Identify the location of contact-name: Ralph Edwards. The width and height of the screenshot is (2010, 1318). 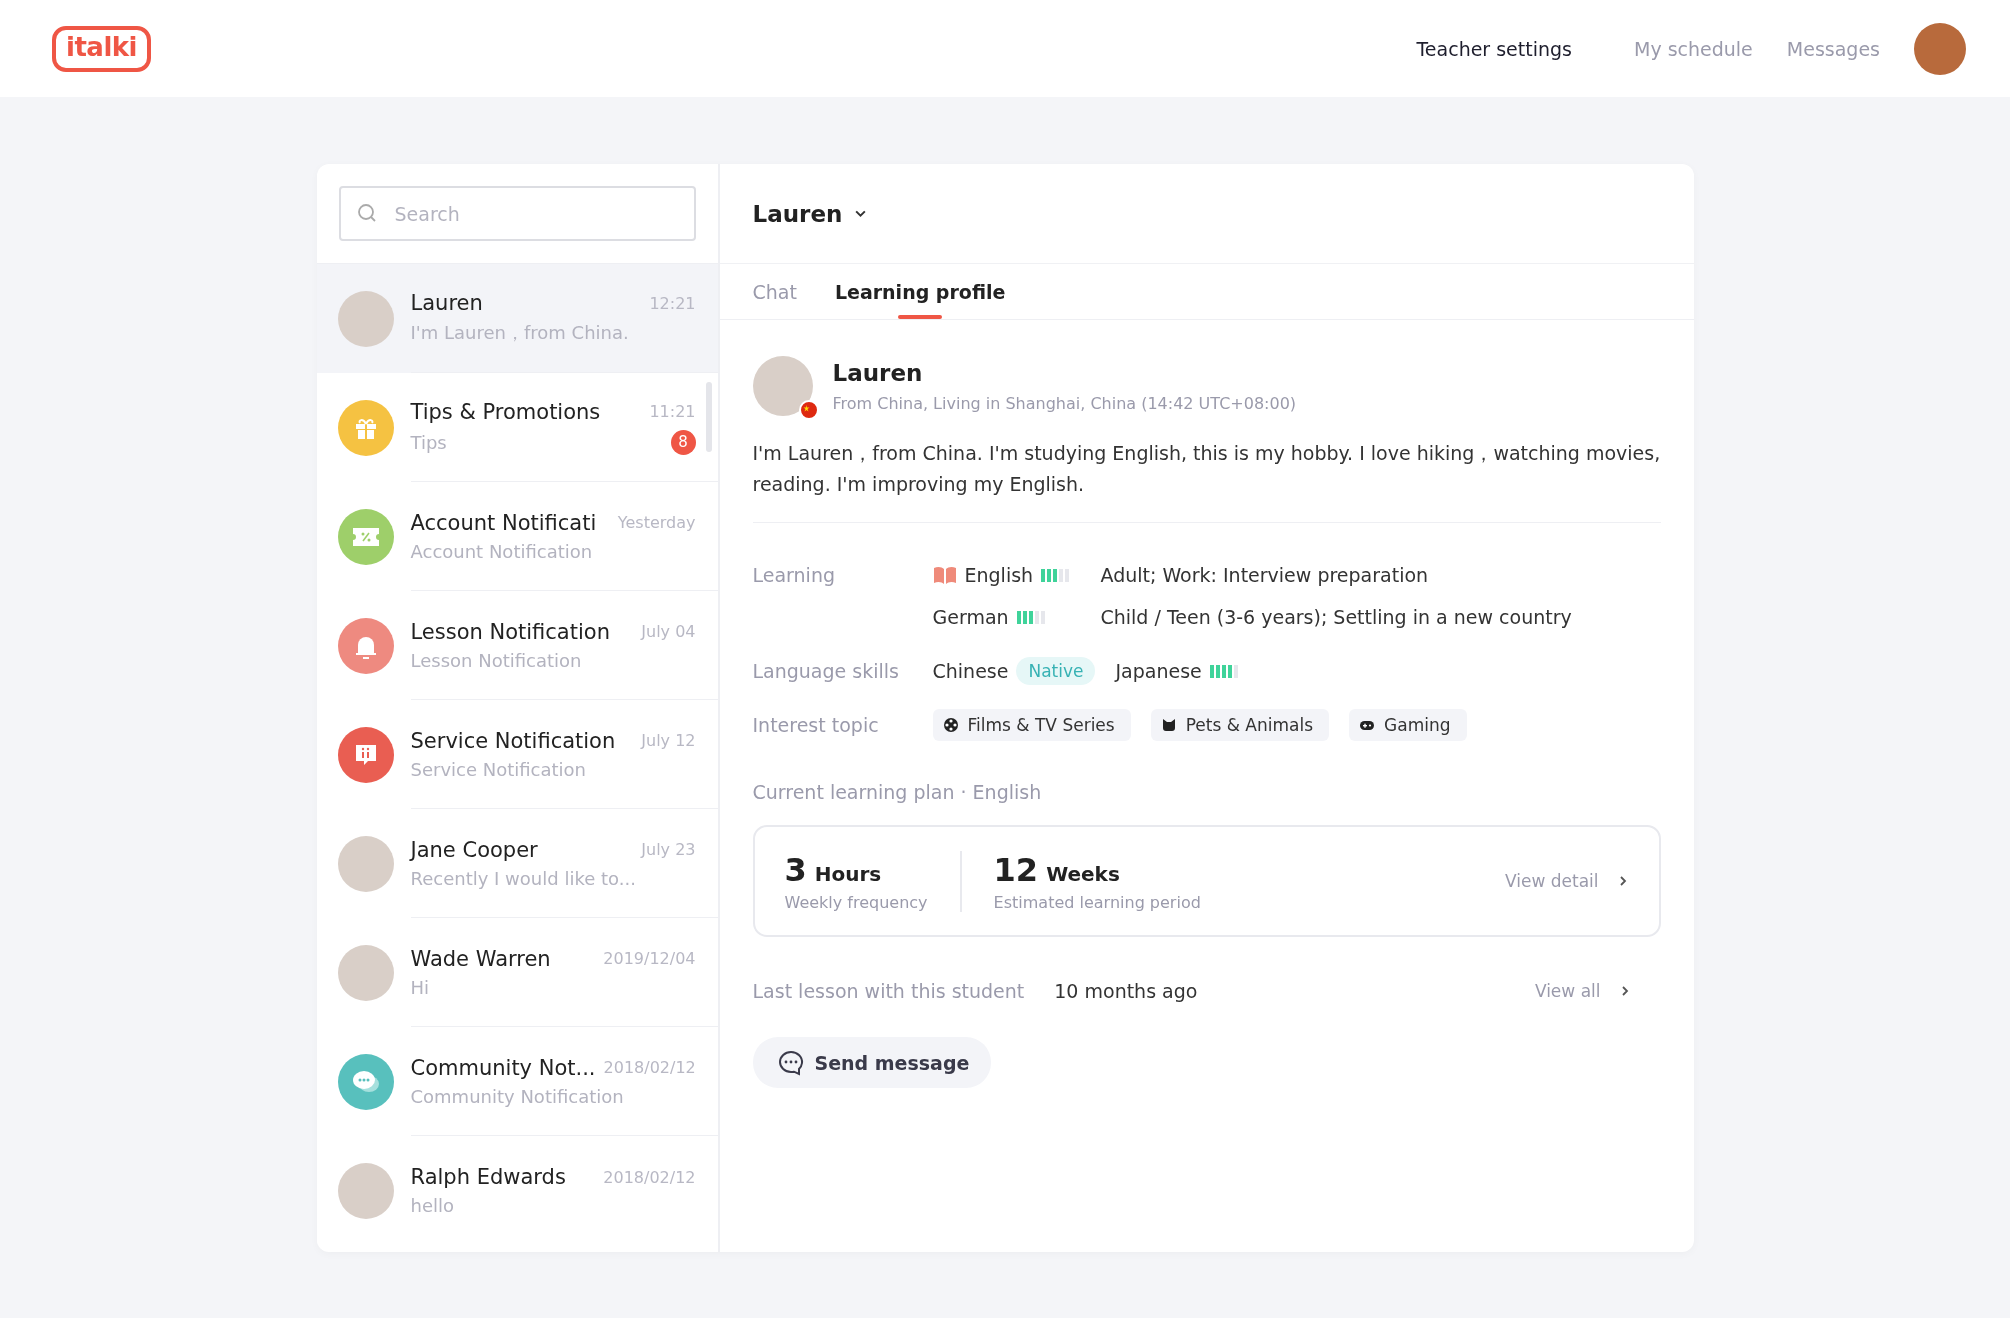
(488, 1177).